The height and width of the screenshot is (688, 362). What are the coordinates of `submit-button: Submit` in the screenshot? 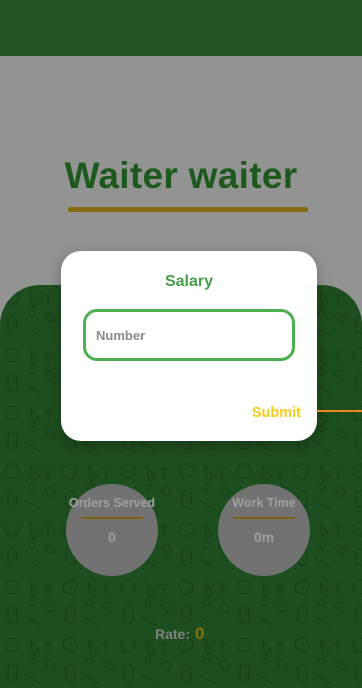 It's located at (276, 413).